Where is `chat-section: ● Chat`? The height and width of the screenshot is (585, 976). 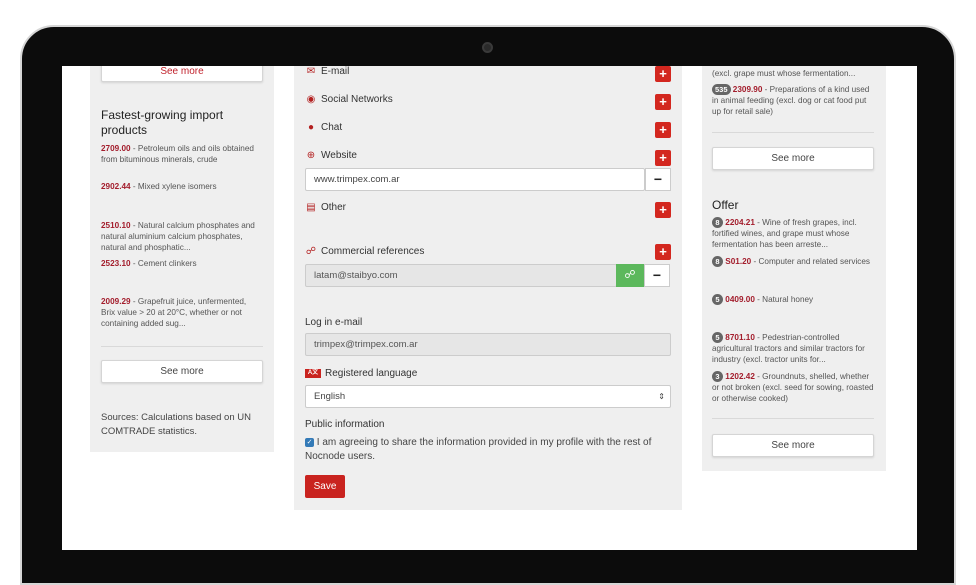
chat-section: ● Chat is located at coordinates (323, 127).